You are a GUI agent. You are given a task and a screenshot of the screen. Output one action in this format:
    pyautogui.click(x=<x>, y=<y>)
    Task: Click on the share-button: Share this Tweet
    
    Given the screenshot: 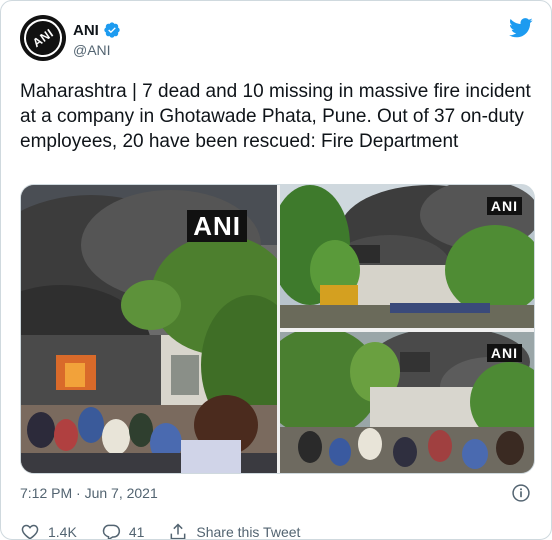 What is the action you would take?
    pyautogui.click(x=234, y=531)
    